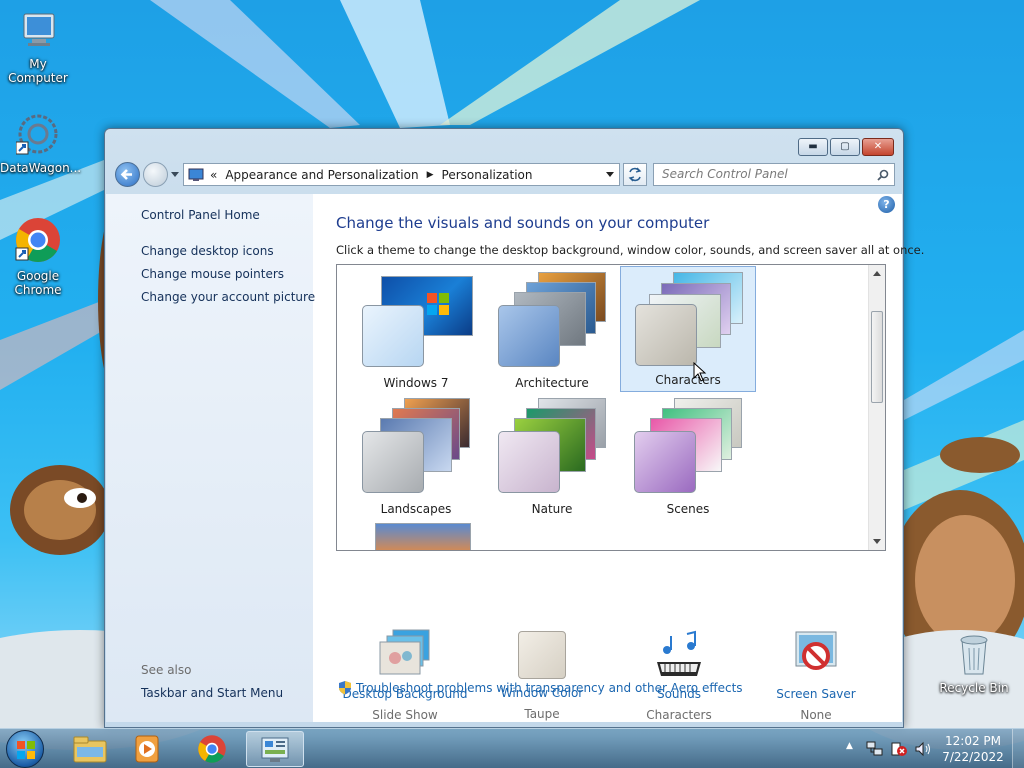 The image size is (1024, 768). Describe the element at coordinates (679, 653) in the screenshot. I see `sounds-icon` at that location.